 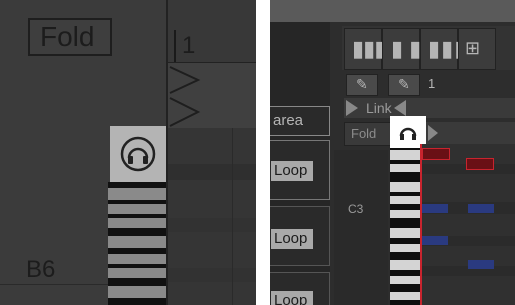 I want to click on note-name-label: B6, so click(x=41, y=269).